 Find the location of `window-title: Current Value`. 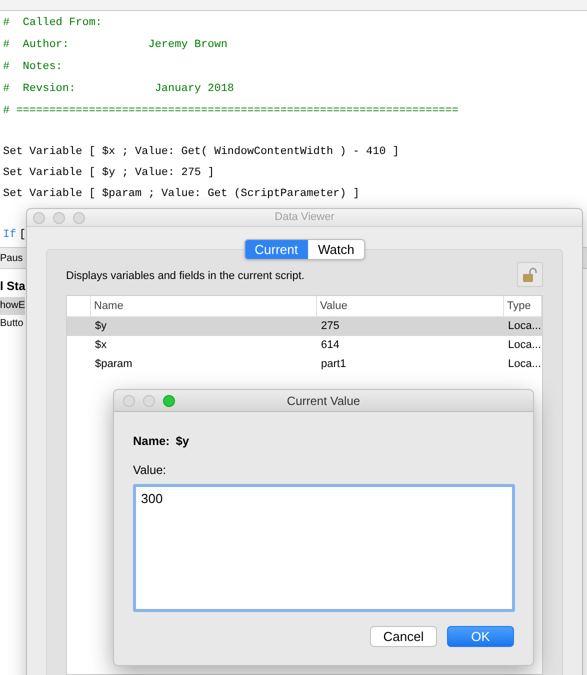

window-title: Current Value is located at coordinates (323, 401).